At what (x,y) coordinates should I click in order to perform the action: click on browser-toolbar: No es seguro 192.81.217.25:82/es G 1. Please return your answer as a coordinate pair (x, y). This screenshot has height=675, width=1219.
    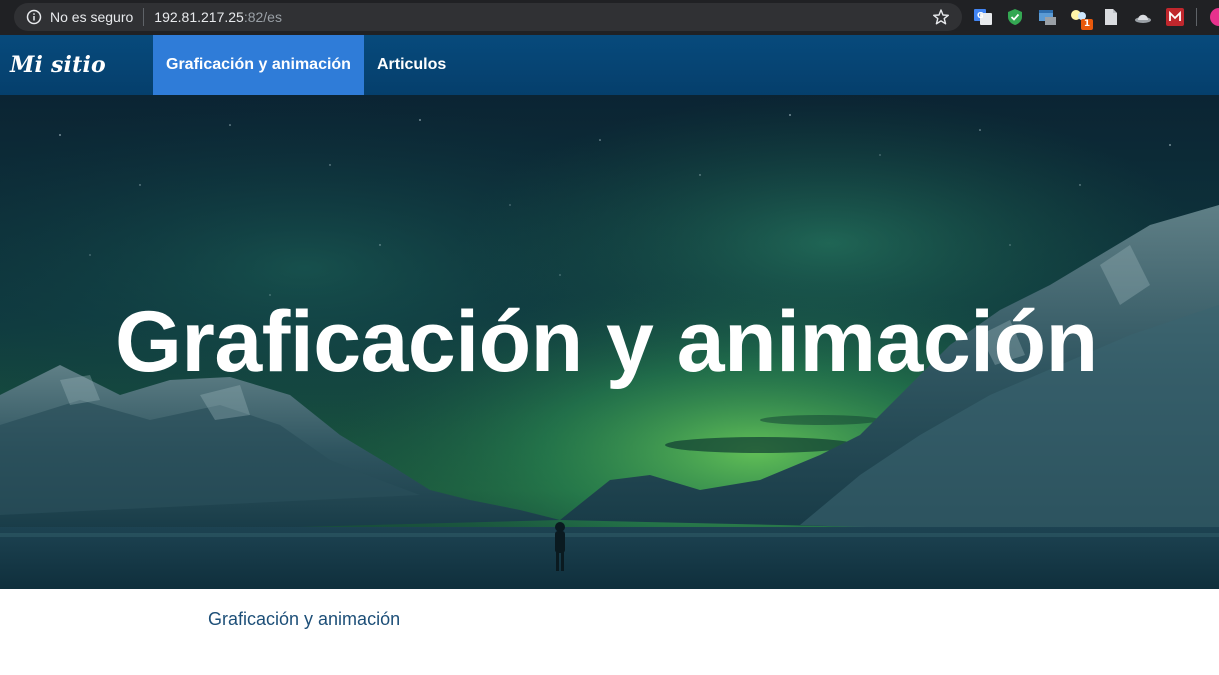
    Looking at the image, I should click on (609, 17).